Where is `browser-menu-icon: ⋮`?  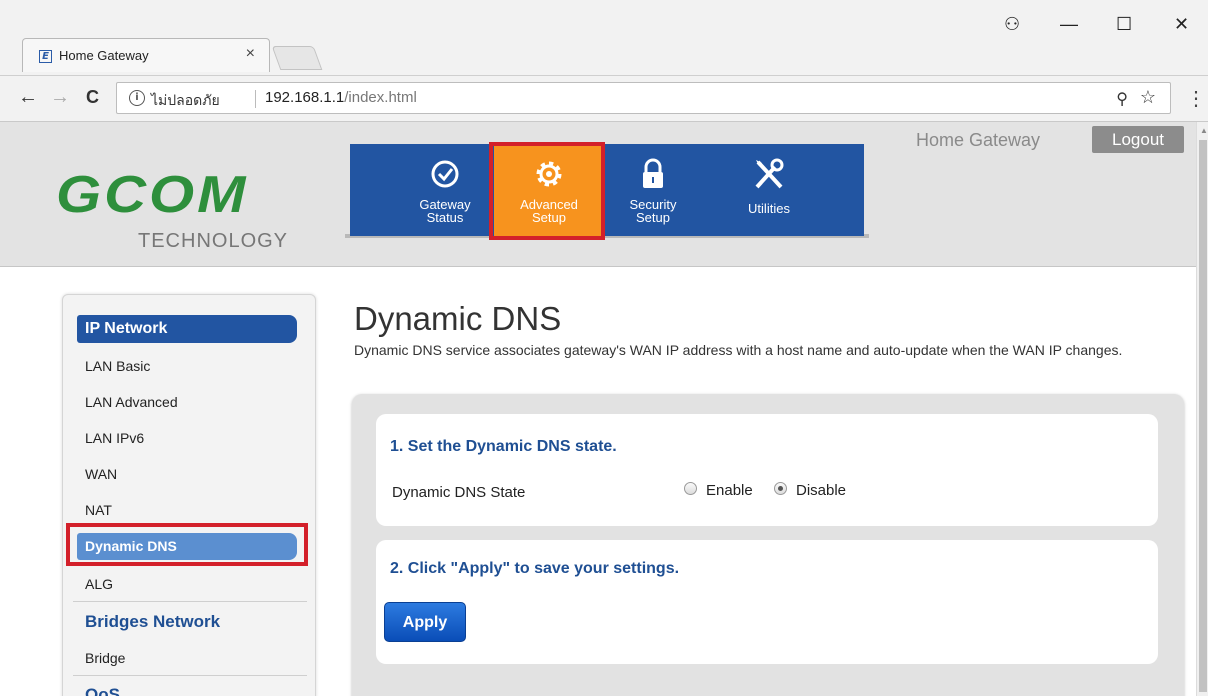
browser-menu-icon: ⋮ is located at coordinates (1196, 98).